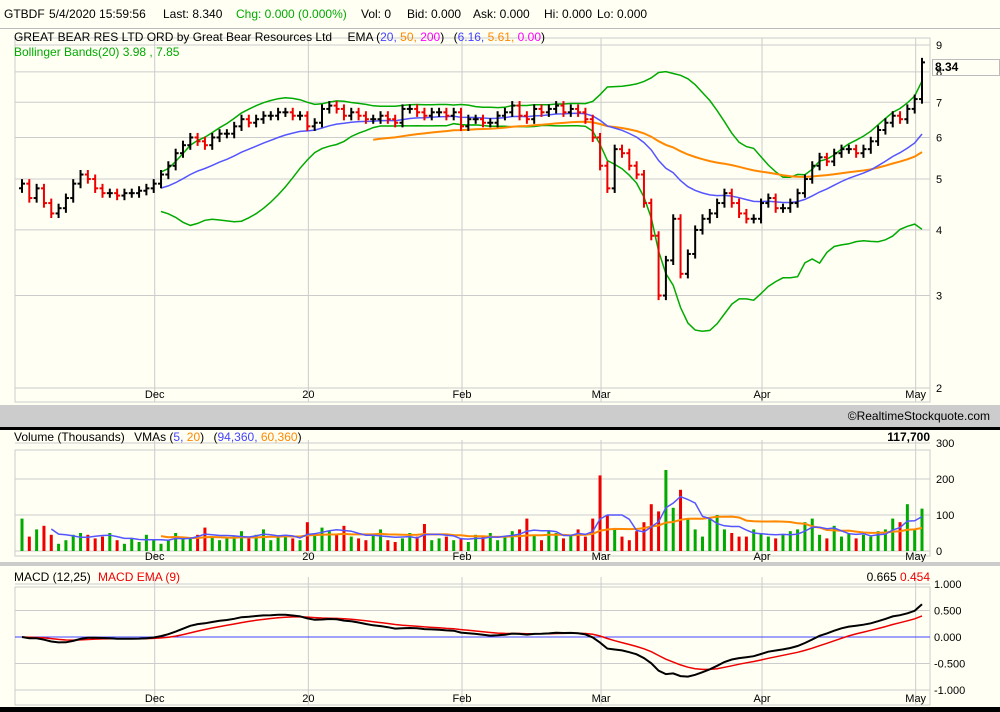 This screenshot has height=712, width=1000. Describe the element at coordinates (500, 709) in the screenshot. I see `bottom-border` at that location.